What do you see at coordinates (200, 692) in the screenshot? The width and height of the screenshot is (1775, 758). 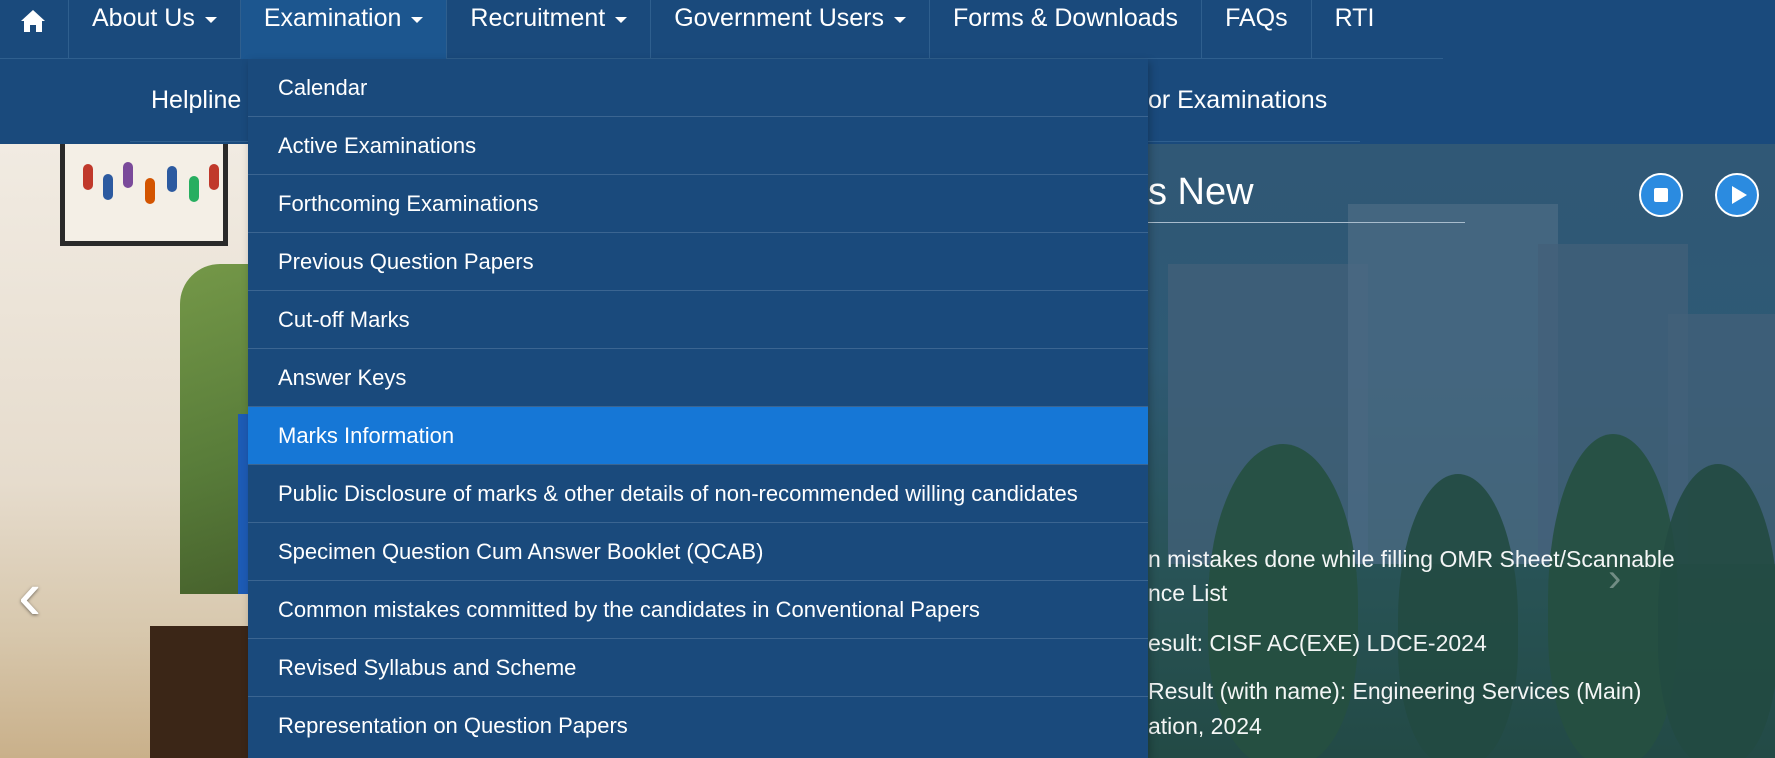 I see `desk` at bounding box center [200, 692].